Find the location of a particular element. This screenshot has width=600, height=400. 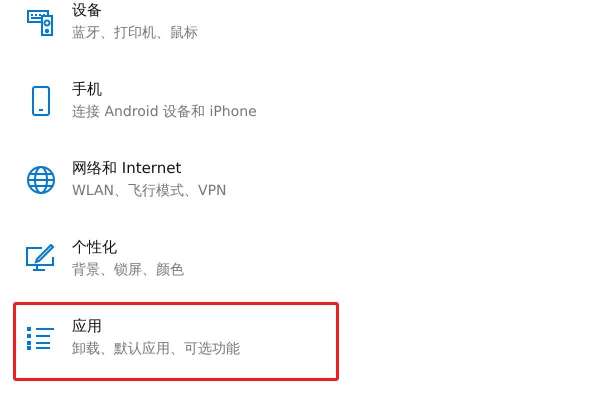

item-description: 背景、锁屏、颜色 is located at coordinates (128, 270).